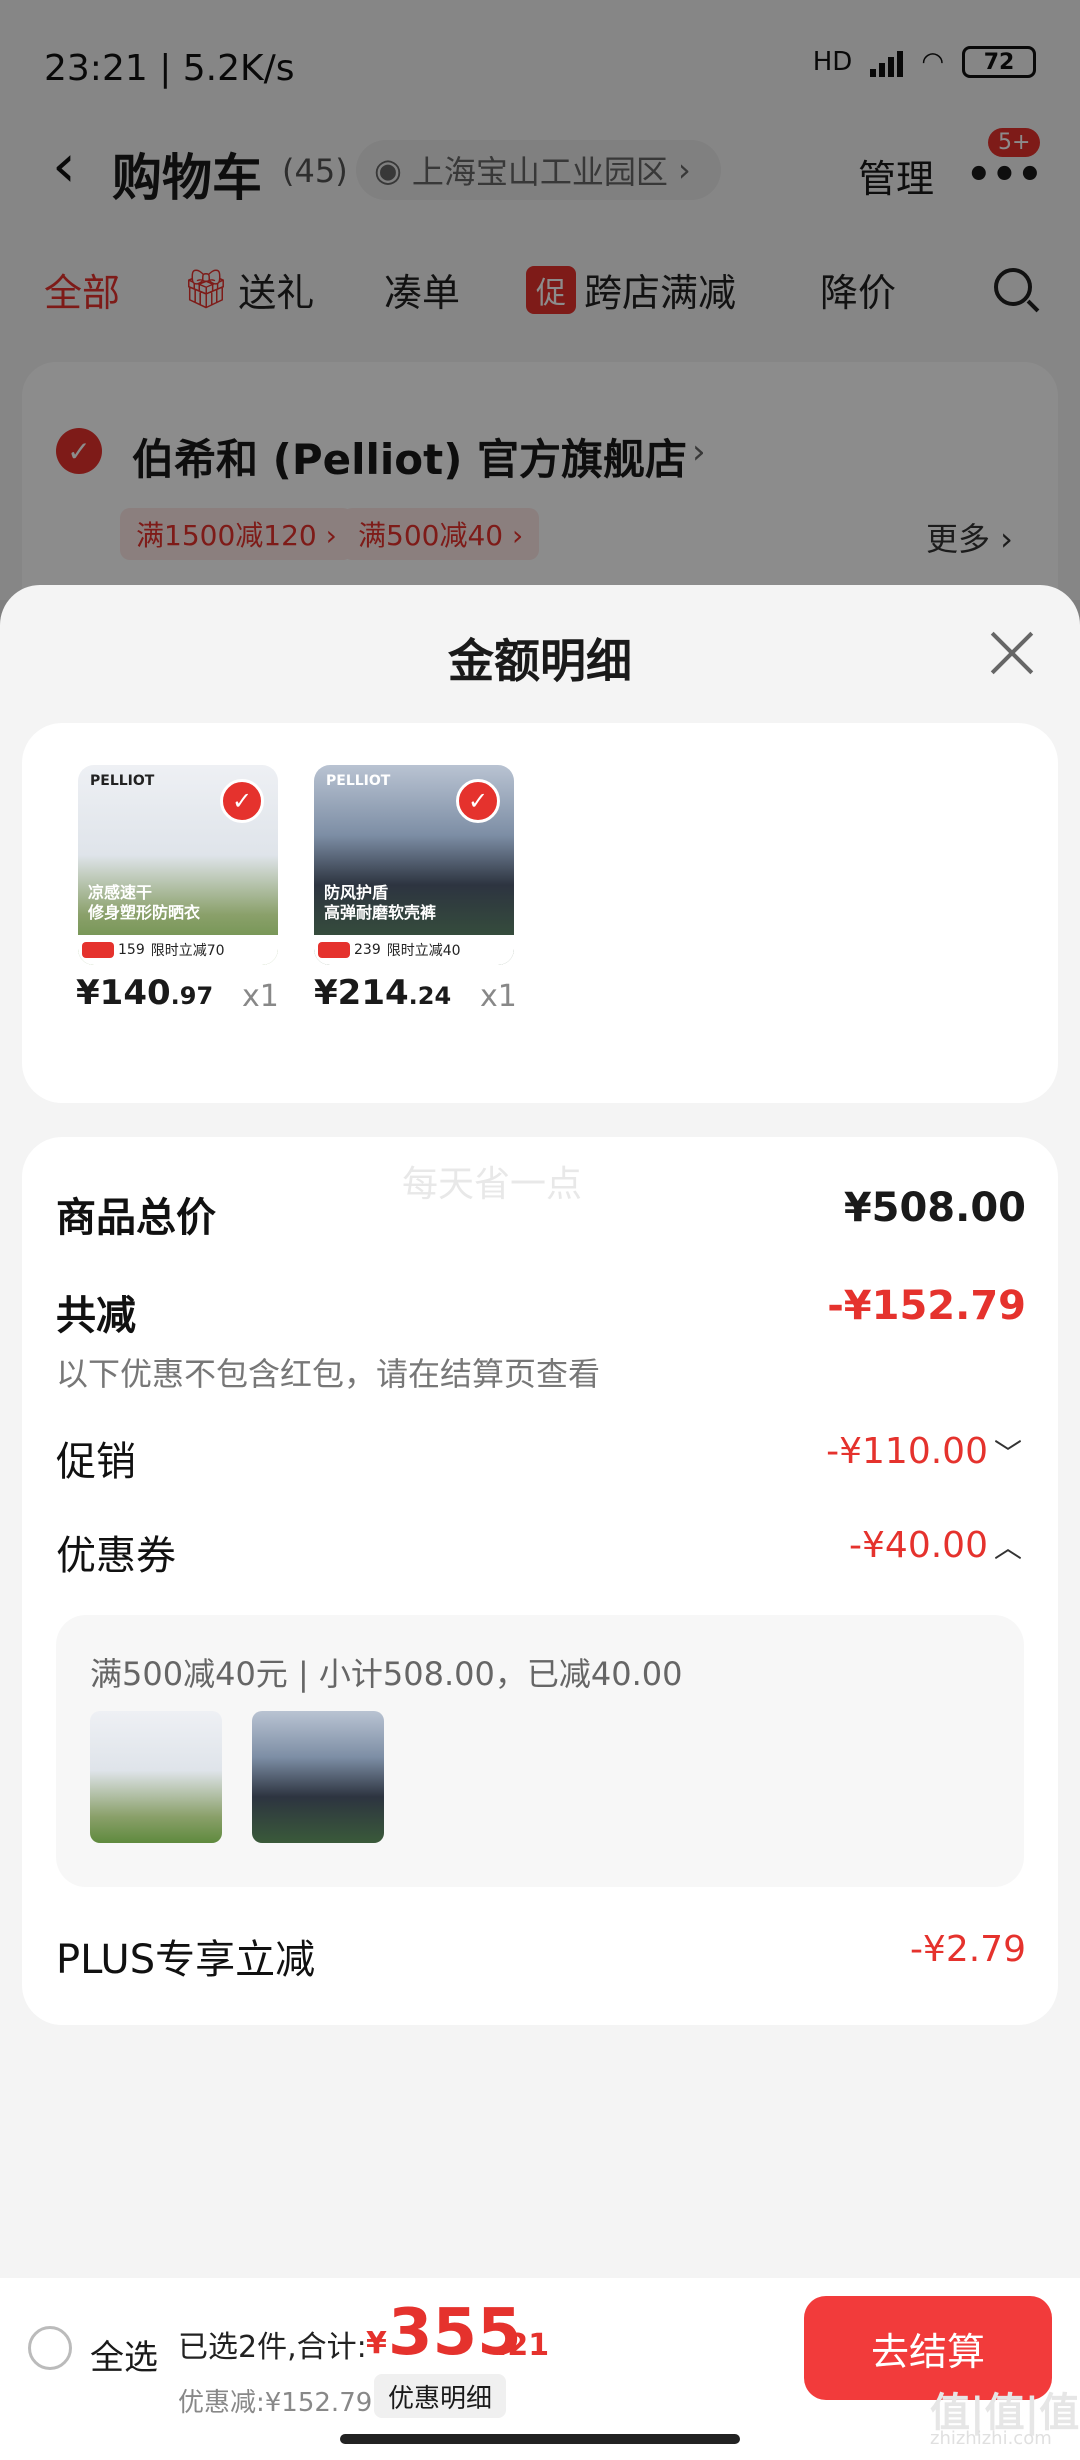  What do you see at coordinates (1007, 1547) in the screenshot?
I see `chevron-up-icon: ︿` at bounding box center [1007, 1547].